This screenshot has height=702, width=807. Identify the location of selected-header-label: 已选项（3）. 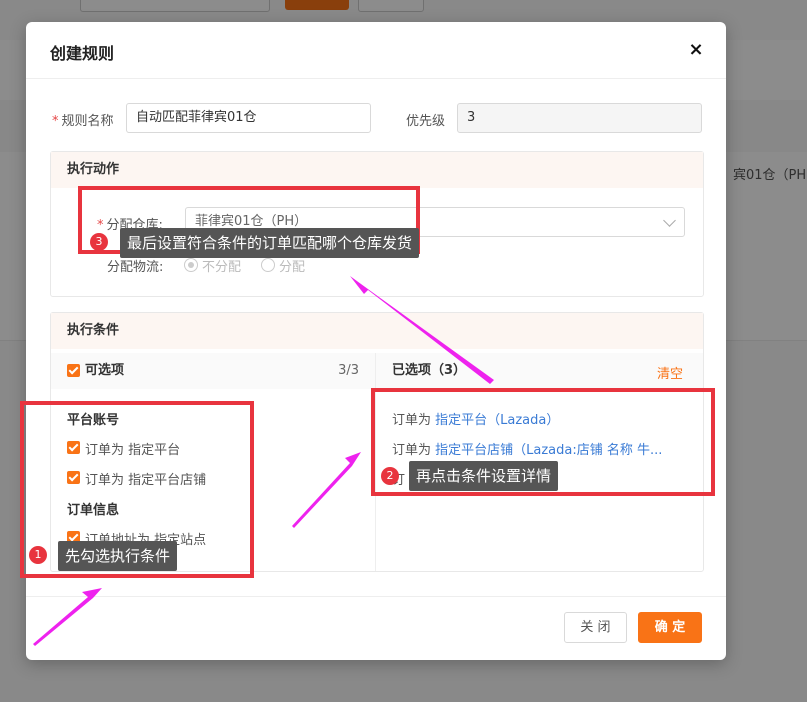
(429, 370).